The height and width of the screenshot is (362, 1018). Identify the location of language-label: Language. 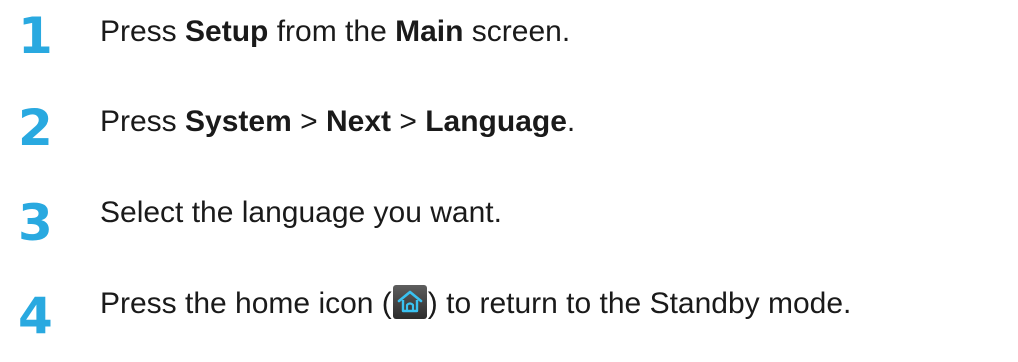
(496, 121).